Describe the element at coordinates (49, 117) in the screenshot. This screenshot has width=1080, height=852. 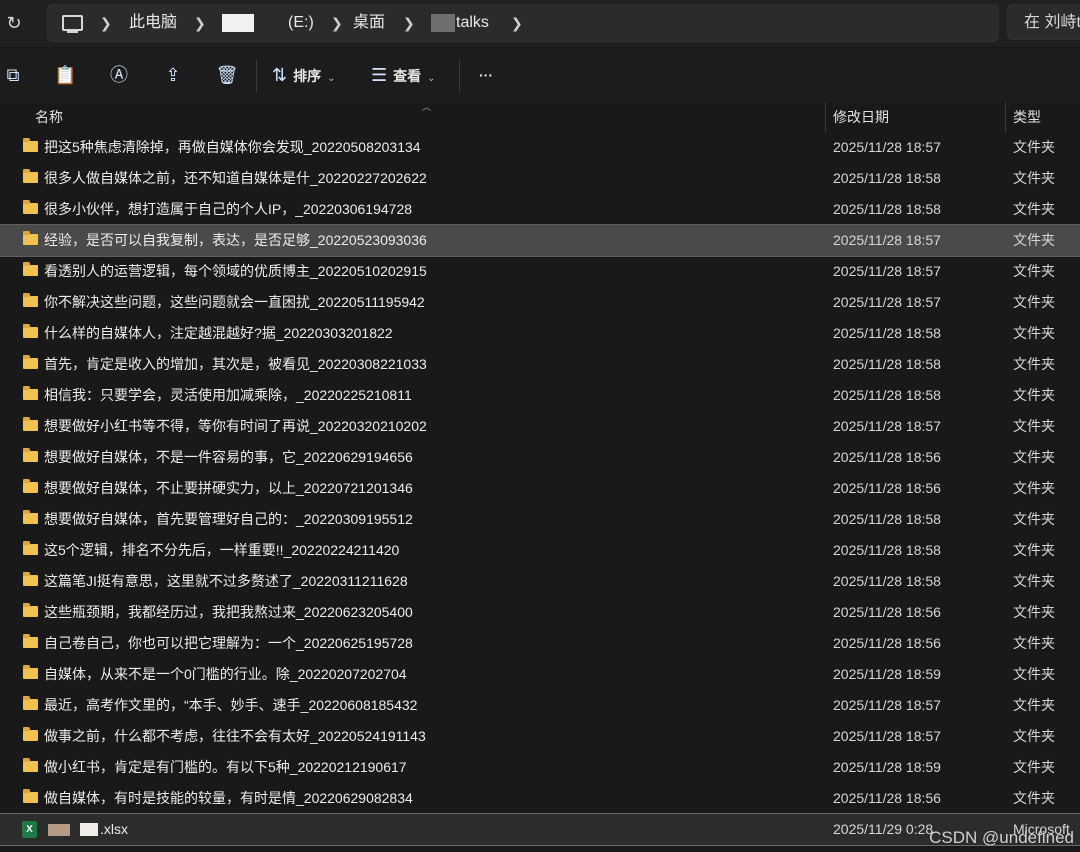
I see `column-header-name: 名称` at that location.